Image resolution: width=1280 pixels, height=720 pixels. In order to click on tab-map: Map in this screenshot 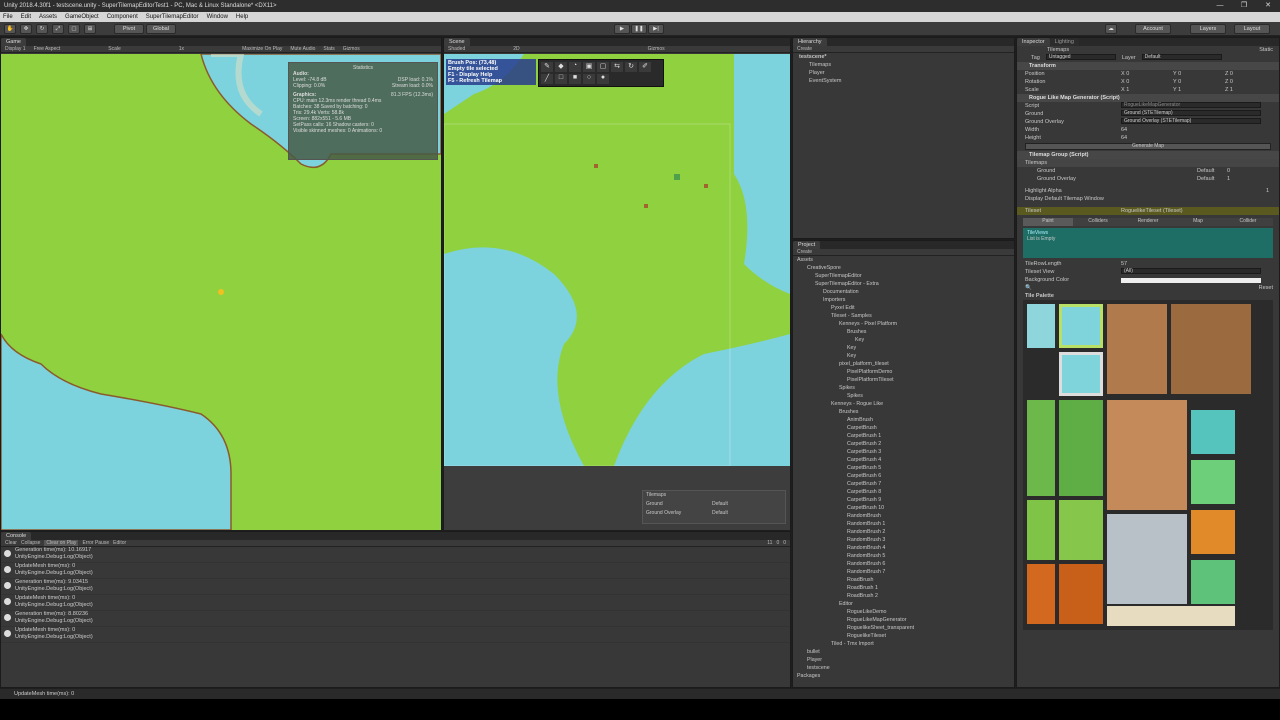, I will do `click(1198, 222)`.